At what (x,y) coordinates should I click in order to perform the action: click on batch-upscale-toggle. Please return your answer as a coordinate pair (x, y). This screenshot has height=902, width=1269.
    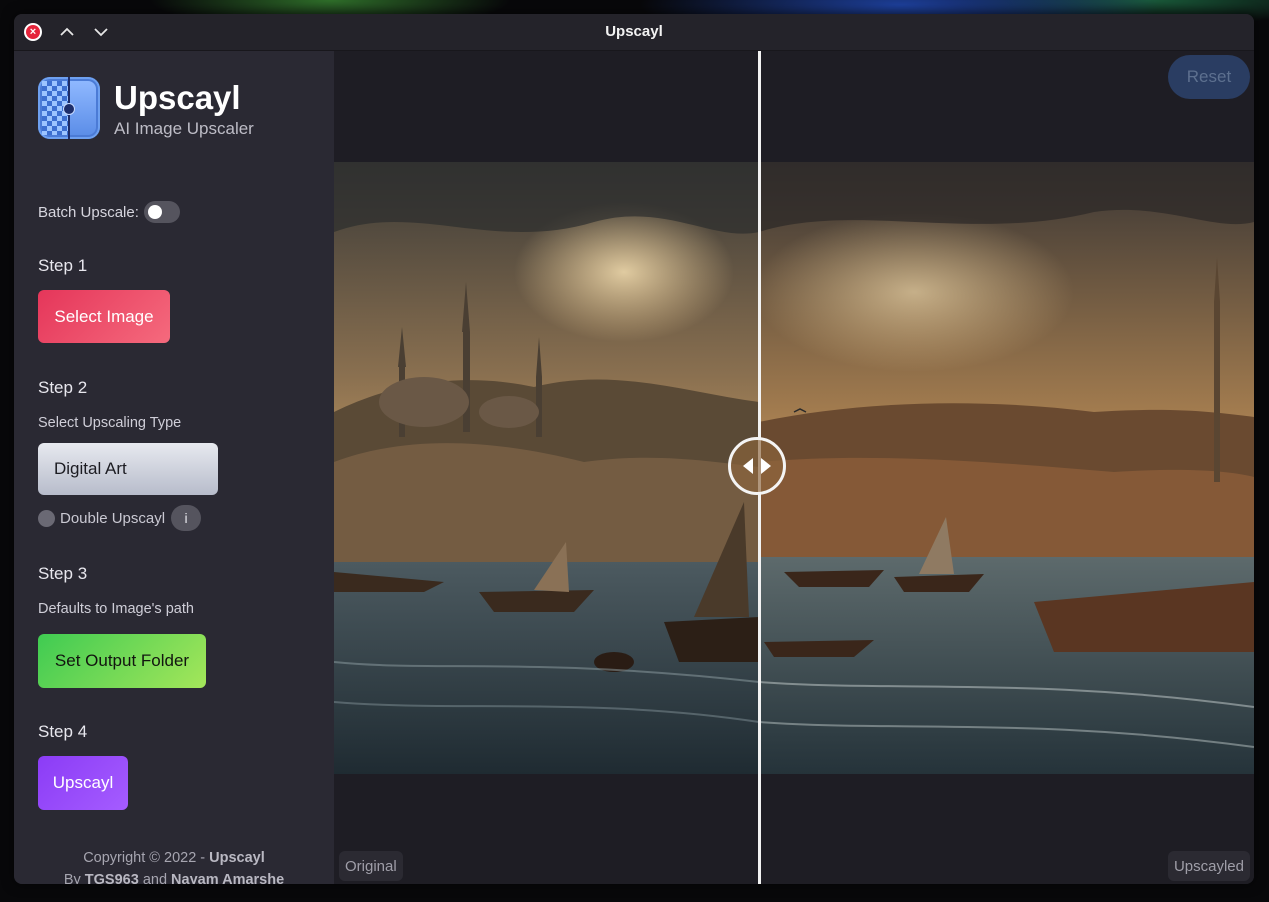
    Looking at the image, I should click on (161, 212).